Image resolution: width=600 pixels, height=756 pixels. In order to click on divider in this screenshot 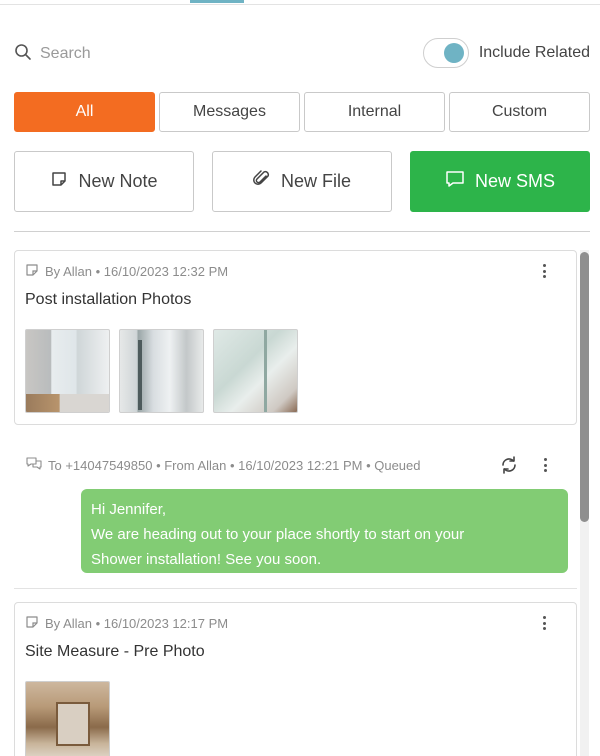, I will do `click(295, 588)`.